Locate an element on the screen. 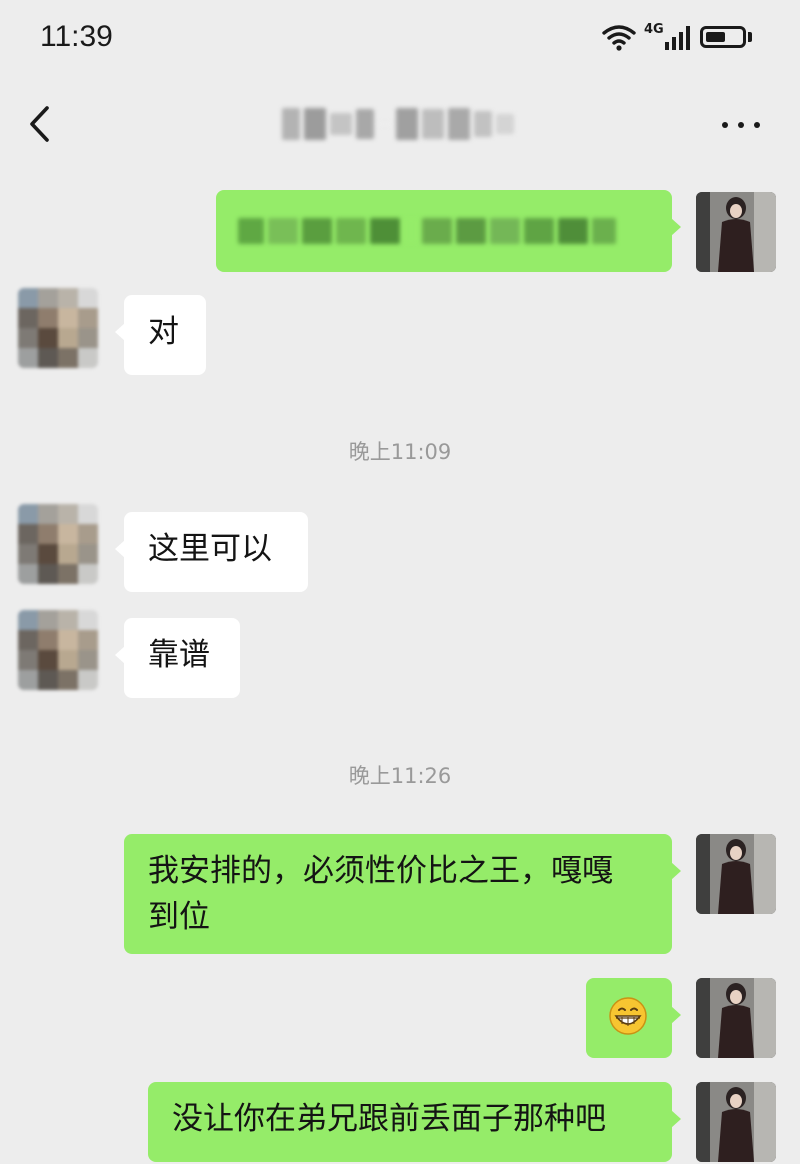 The image size is (800, 1164). battery-level is located at coordinates (715, 37).